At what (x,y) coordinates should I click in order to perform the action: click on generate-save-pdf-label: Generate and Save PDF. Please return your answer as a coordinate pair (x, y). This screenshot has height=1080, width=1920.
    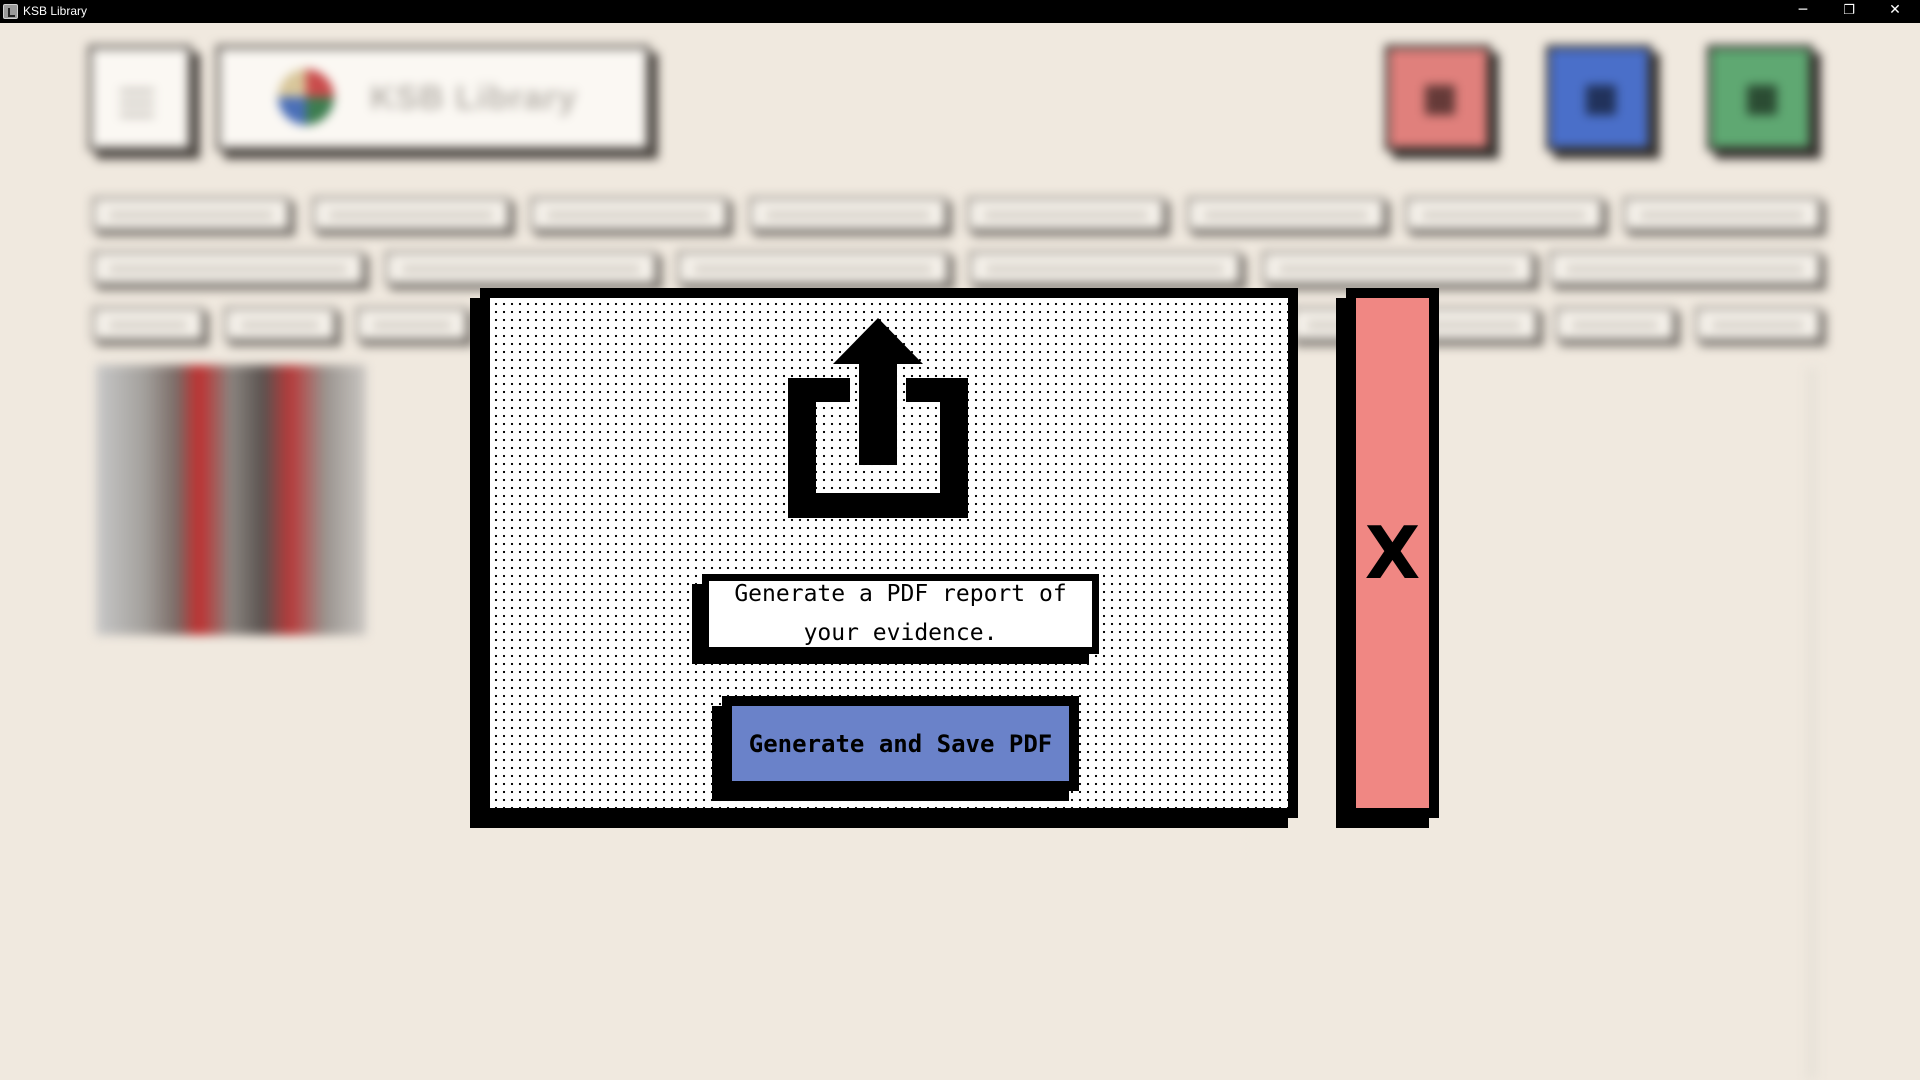
    Looking at the image, I should click on (900, 743).